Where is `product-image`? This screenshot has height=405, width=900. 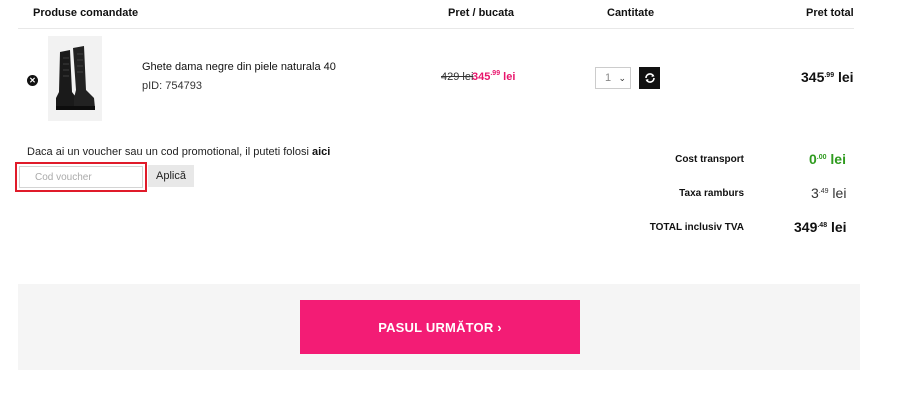 product-image is located at coordinates (75, 78).